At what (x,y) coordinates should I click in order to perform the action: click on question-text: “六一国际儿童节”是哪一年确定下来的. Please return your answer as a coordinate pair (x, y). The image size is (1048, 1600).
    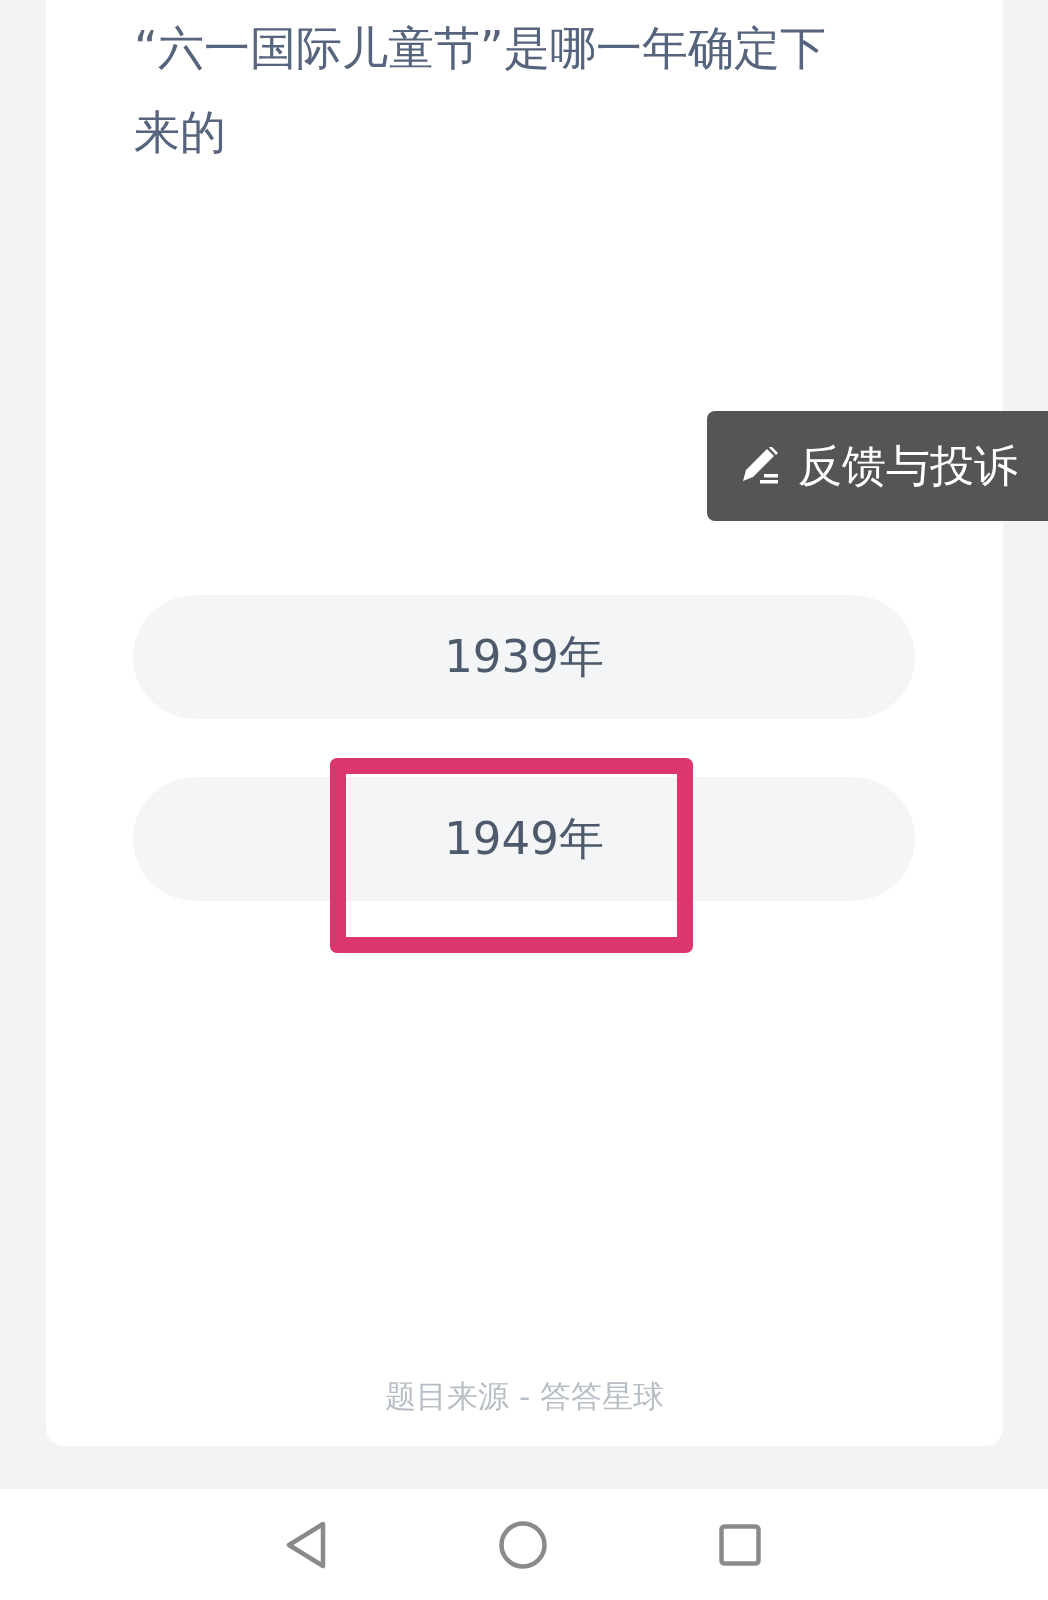
    Looking at the image, I should click on (480, 90).